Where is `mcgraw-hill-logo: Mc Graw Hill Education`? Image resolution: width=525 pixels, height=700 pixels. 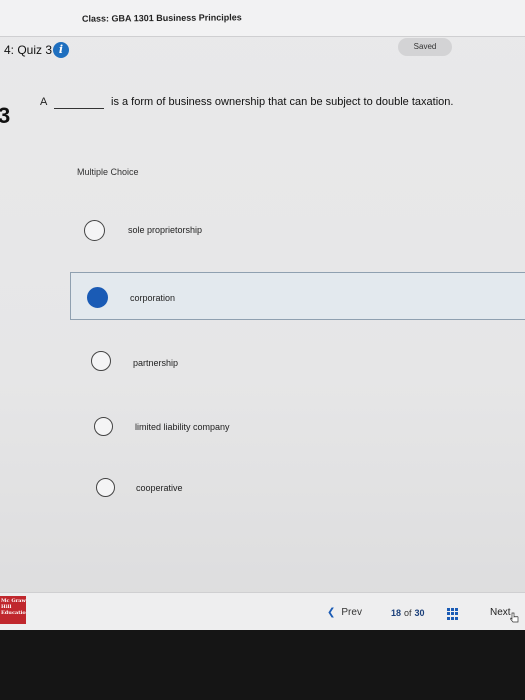
mcgraw-hill-logo: Mc Graw Hill Education is located at coordinates (13, 610).